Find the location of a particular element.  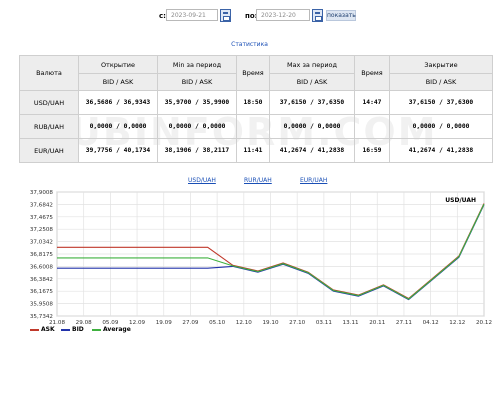

legend-label: Average is located at coordinates (117, 329).